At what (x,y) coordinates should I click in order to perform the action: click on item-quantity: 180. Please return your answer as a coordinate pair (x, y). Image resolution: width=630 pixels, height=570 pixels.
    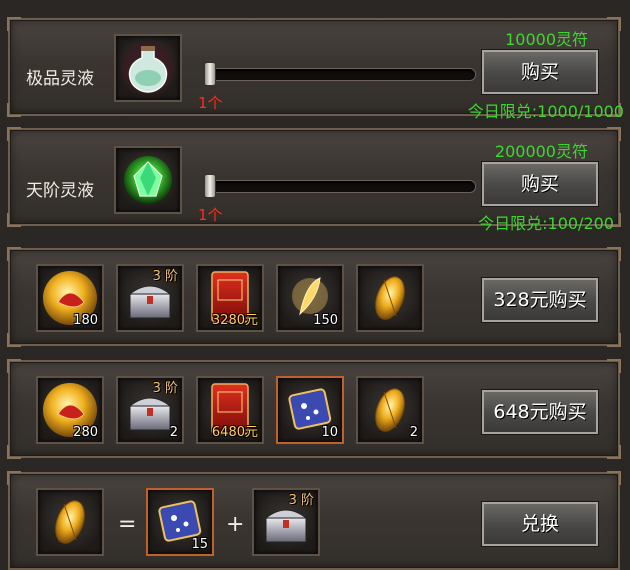
    Looking at the image, I should click on (85, 320).